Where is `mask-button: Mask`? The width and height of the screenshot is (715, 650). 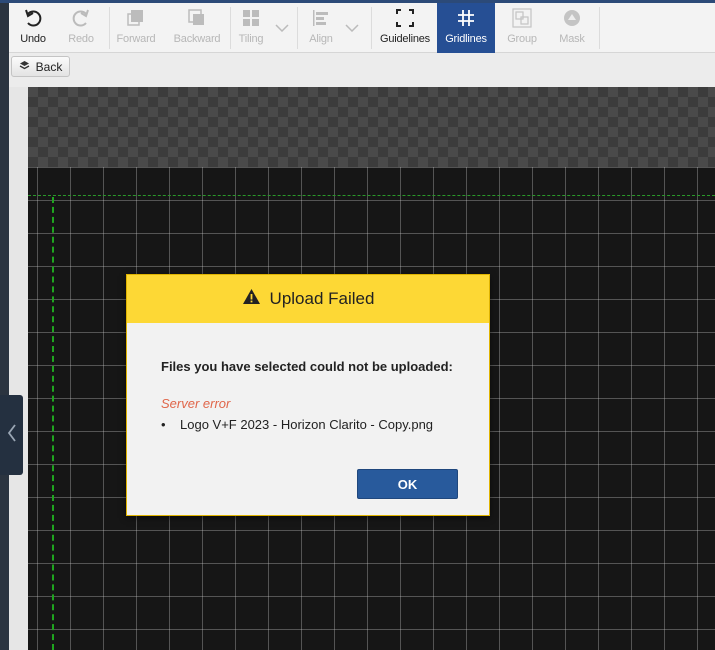 mask-button: Mask is located at coordinates (572, 28).